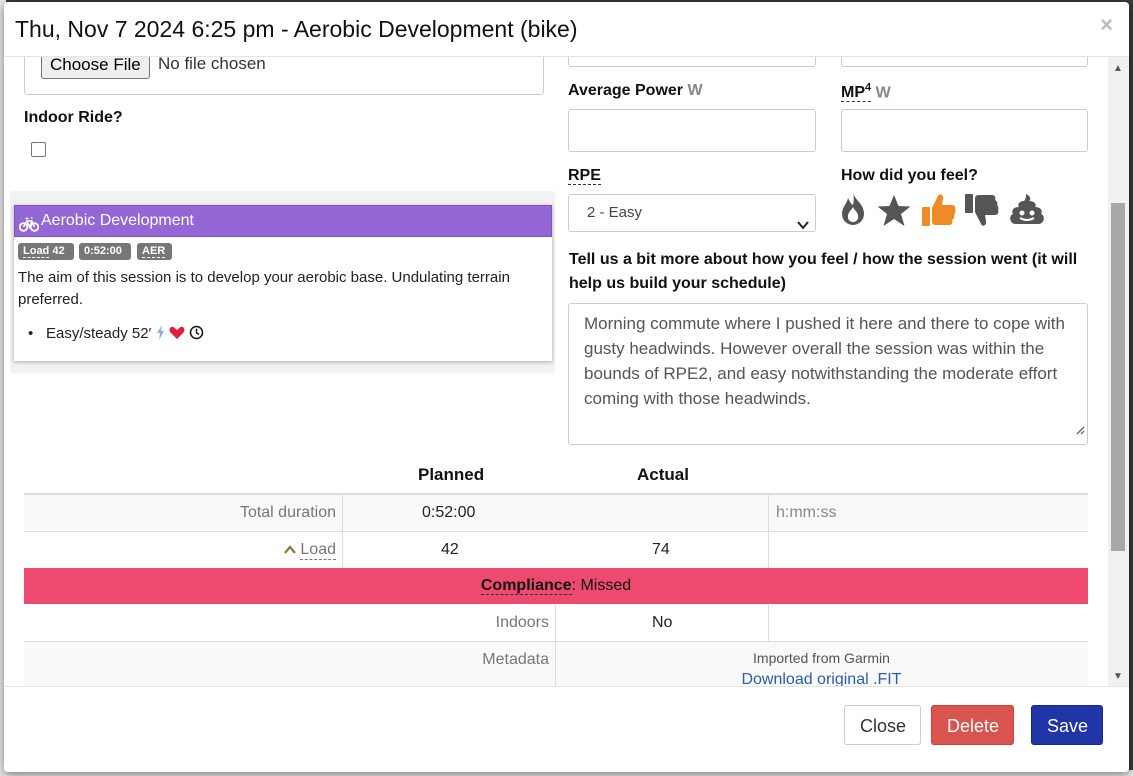 Image resolution: width=1133 pixels, height=776 pixels. What do you see at coordinates (160, 333) in the screenshot?
I see `lightning-icon` at bounding box center [160, 333].